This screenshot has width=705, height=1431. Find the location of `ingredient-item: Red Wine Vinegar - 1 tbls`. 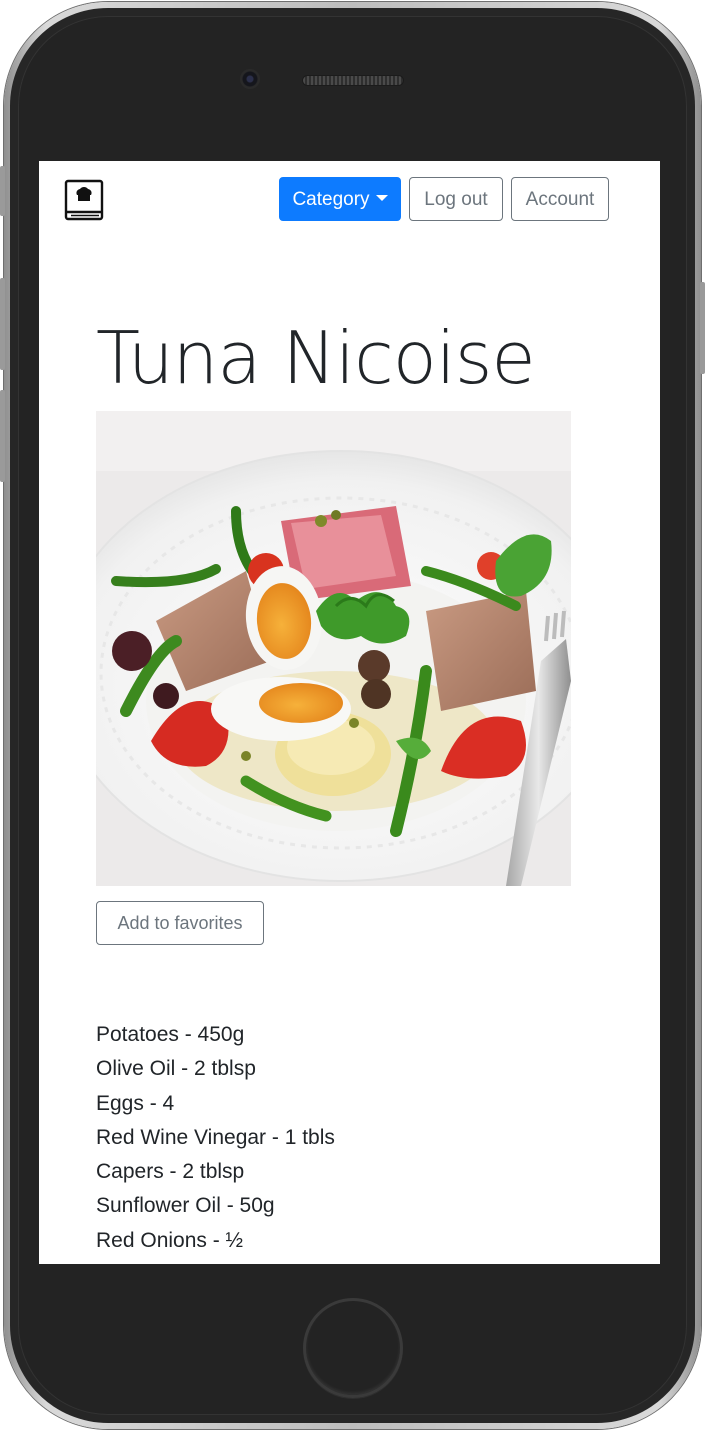

ingredient-item: Red Wine Vinegar - 1 tbls is located at coordinates (215, 1137).